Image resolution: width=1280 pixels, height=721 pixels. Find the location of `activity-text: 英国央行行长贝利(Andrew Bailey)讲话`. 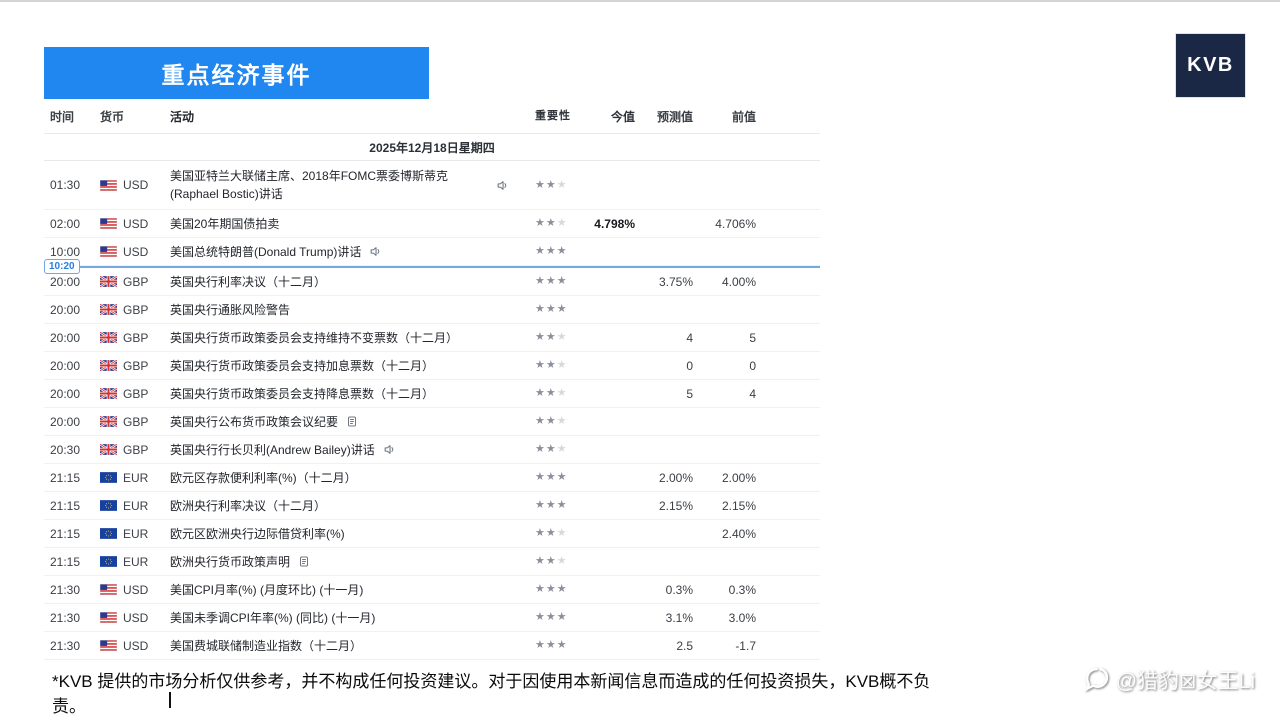

activity-text: 英国央行行长贝利(Andrew Bailey)讲话 is located at coordinates (272, 449).